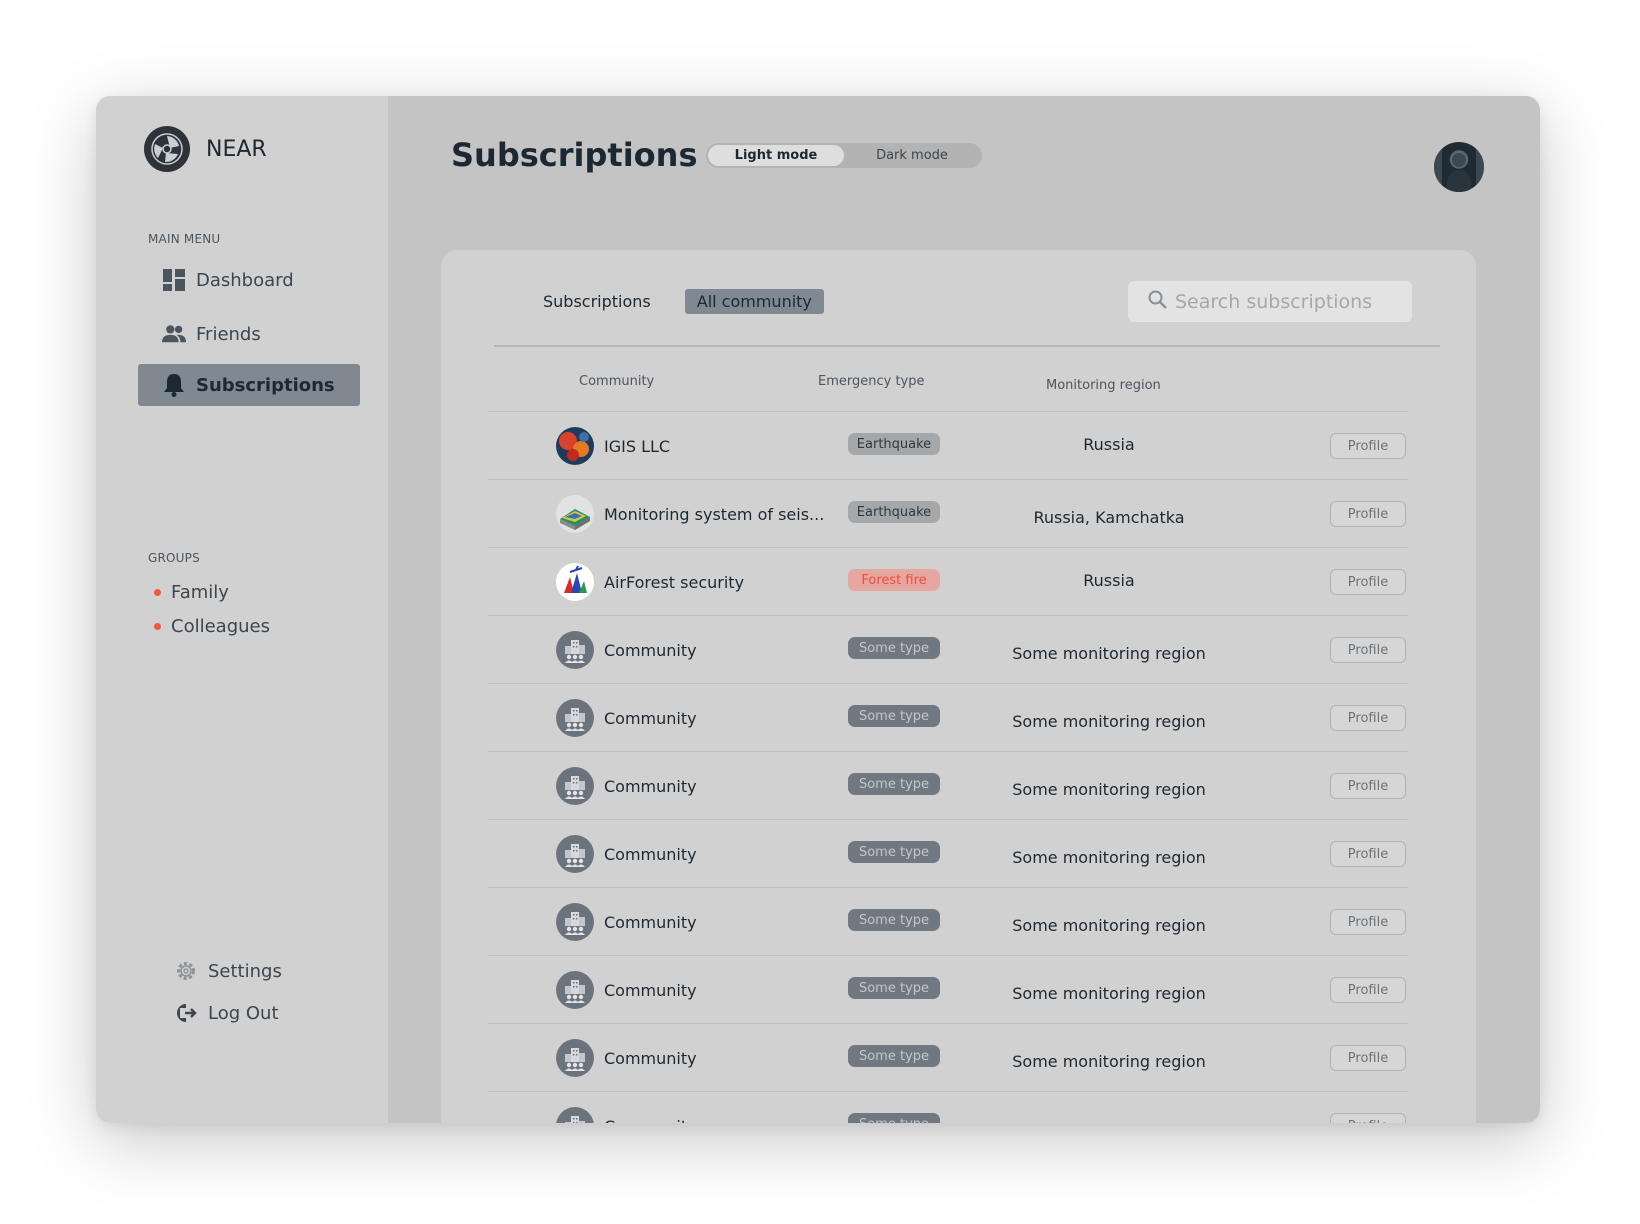 The width and height of the screenshot is (1640, 1224). What do you see at coordinates (967, 346) in the screenshot?
I see `divider` at bounding box center [967, 346].